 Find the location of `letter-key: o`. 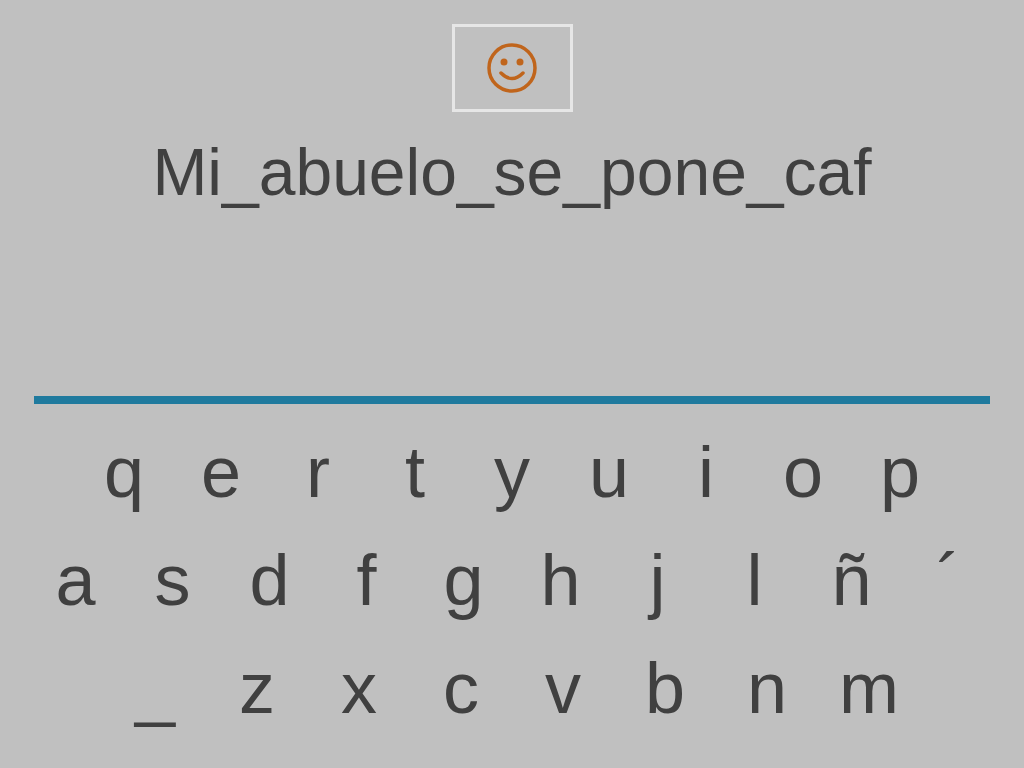

letter-key: o is located at coordinates (803, 472).